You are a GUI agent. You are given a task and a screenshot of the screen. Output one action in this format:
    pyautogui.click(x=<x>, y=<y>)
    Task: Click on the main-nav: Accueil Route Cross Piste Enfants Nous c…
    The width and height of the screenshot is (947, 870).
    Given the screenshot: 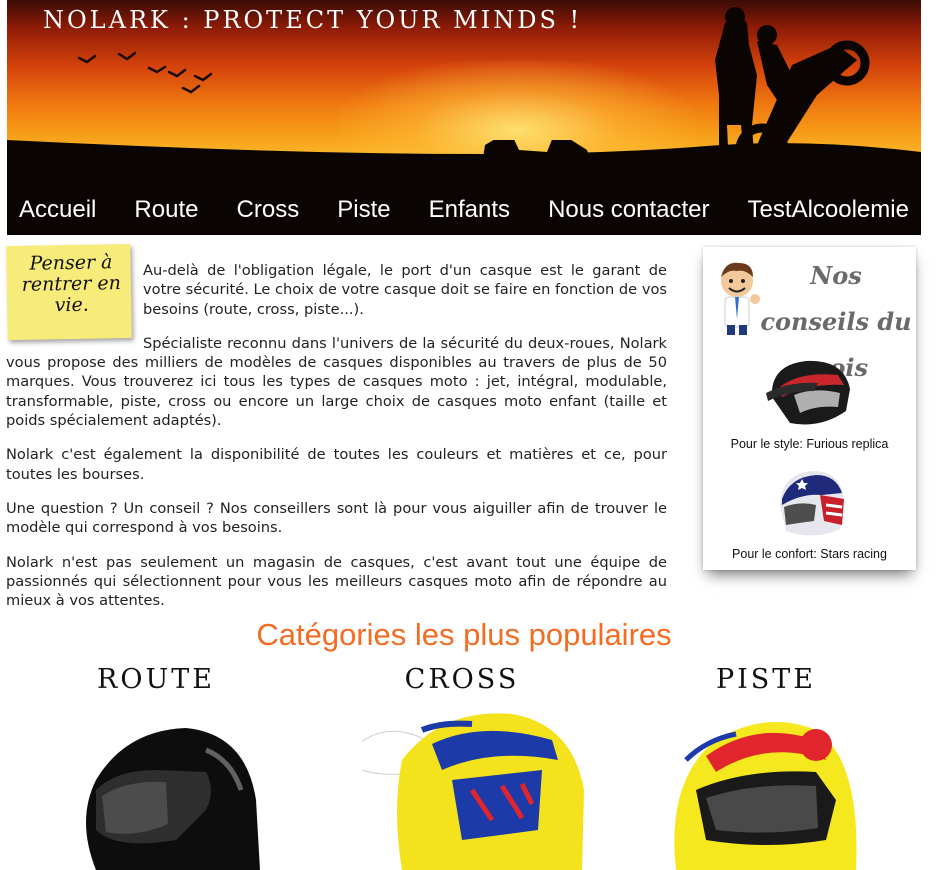 What is the action you would take?
    pyautogui.click(x=464, y=210)
    